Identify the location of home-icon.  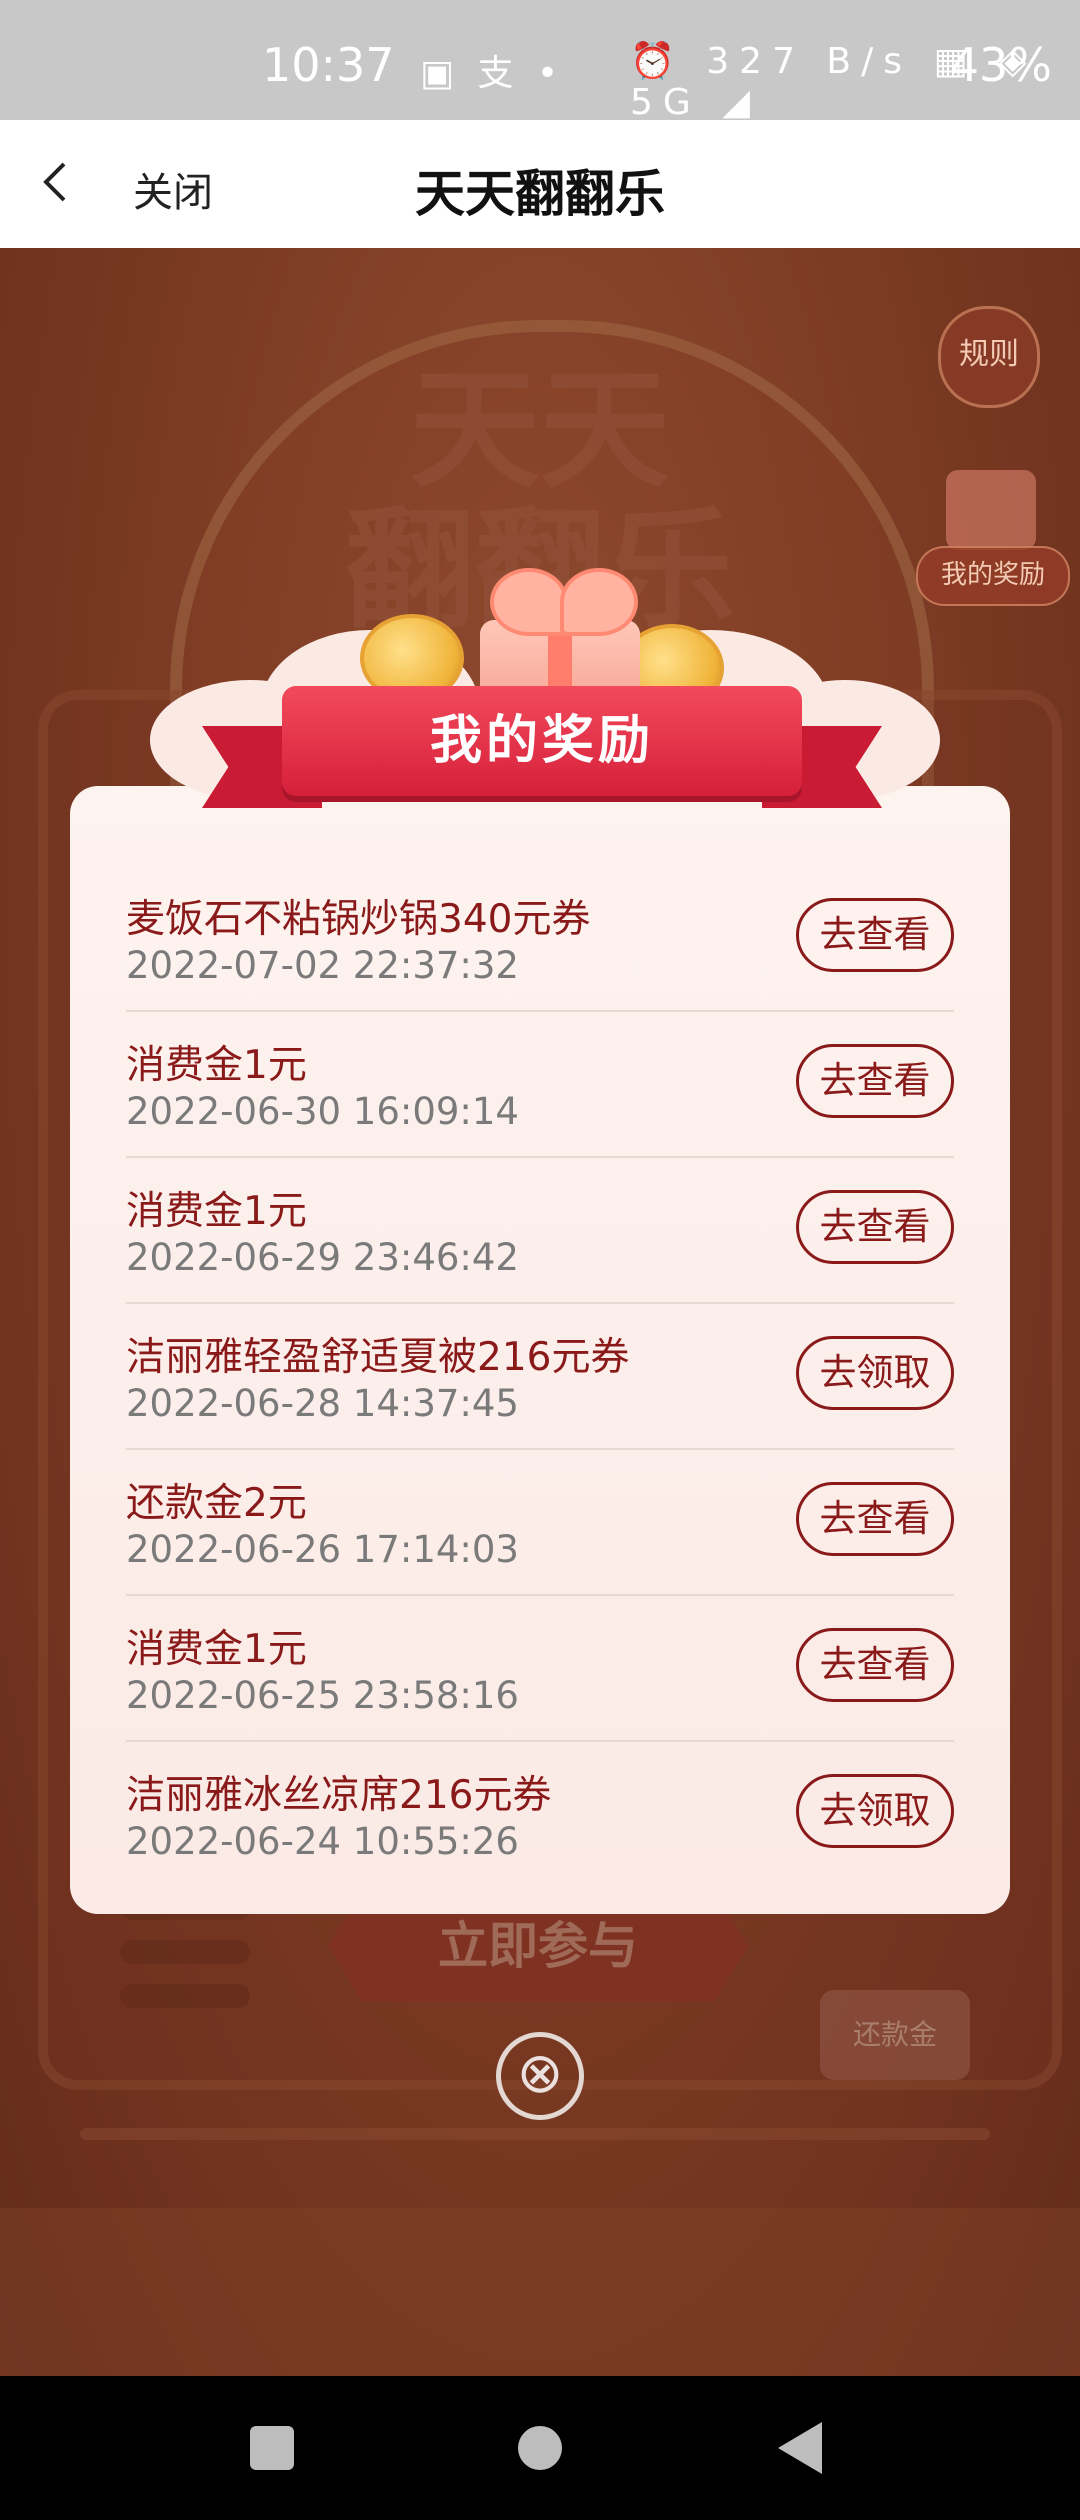
(540, 2448).